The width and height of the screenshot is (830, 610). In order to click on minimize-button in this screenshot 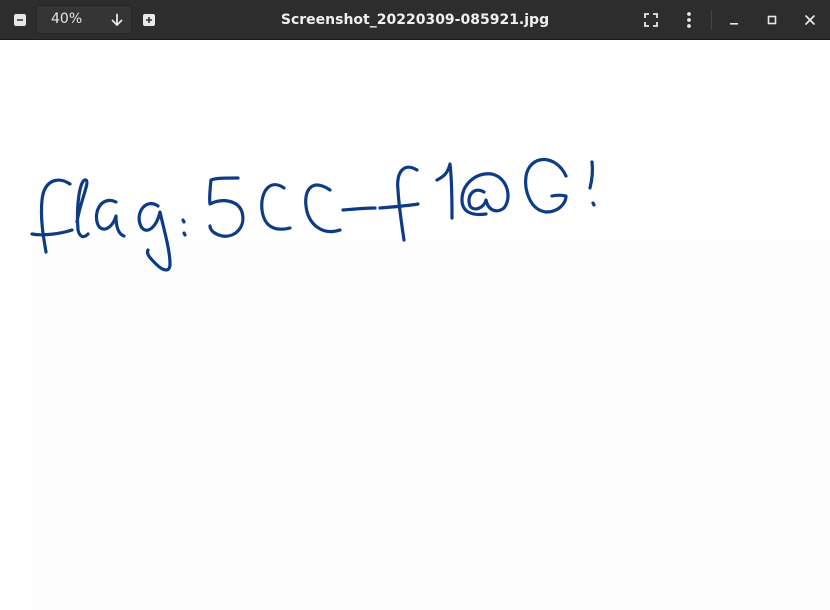, I will do `click(734, 20)`.